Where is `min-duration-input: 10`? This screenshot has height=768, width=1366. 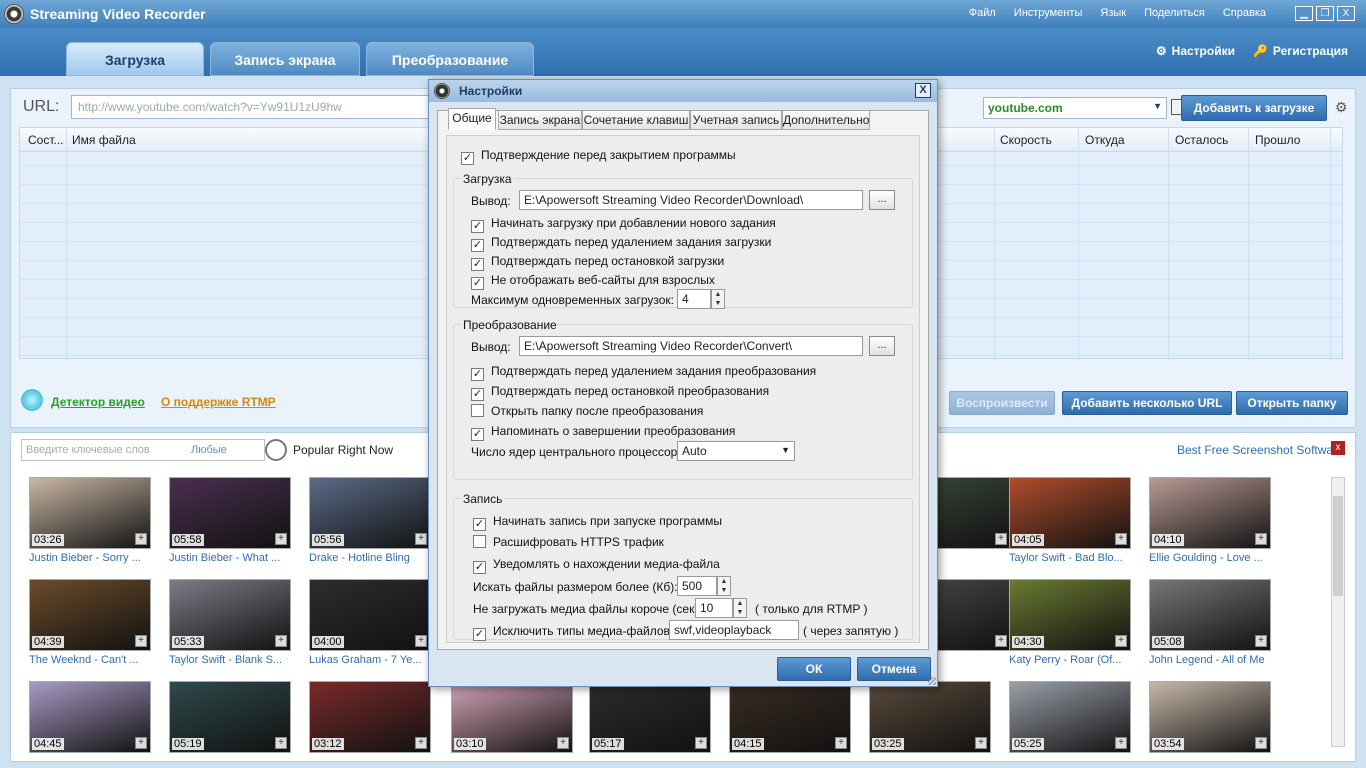
min-duration-input: 10 is located at coordinates (714, 608).